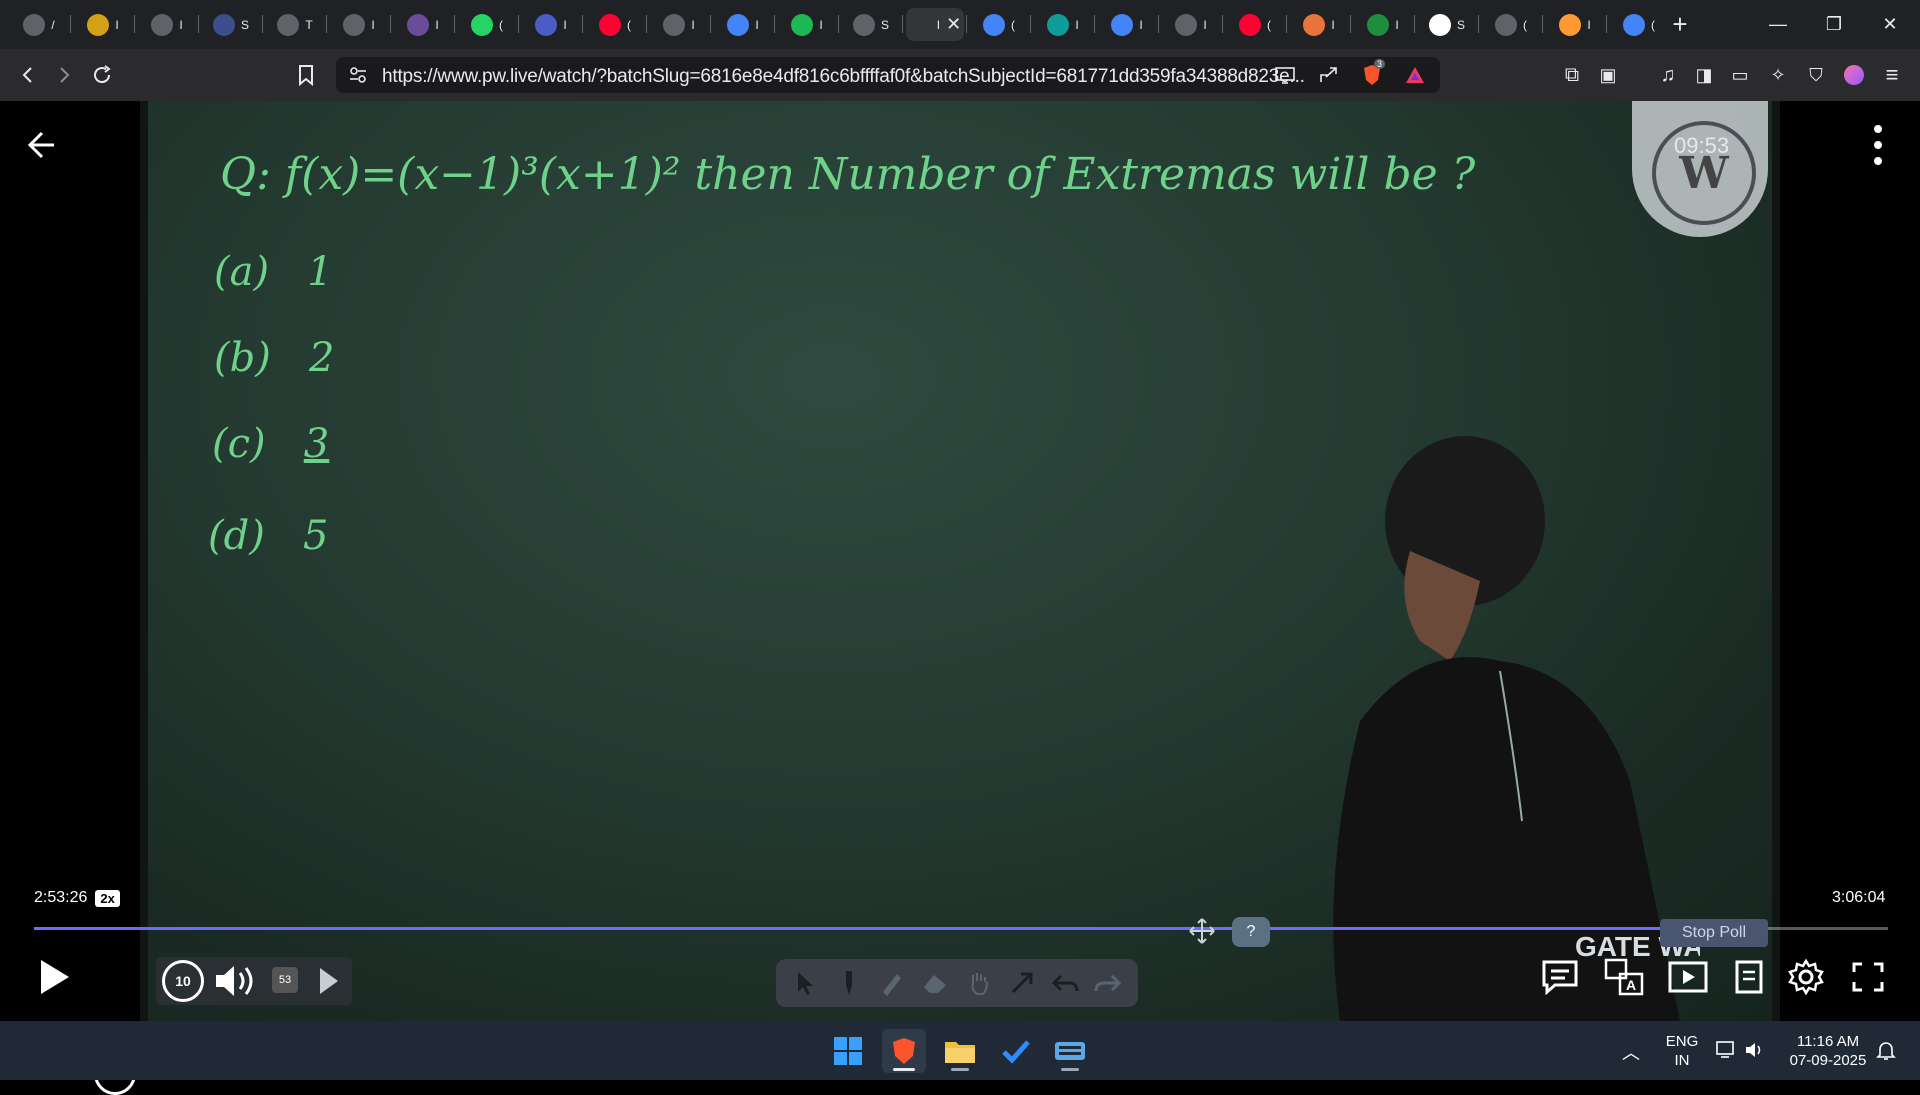 This screenshot has height=1095, width=1920. Describe the element at coordinates (979, 983) in the screenshot. I see `hand-tool` at that location.